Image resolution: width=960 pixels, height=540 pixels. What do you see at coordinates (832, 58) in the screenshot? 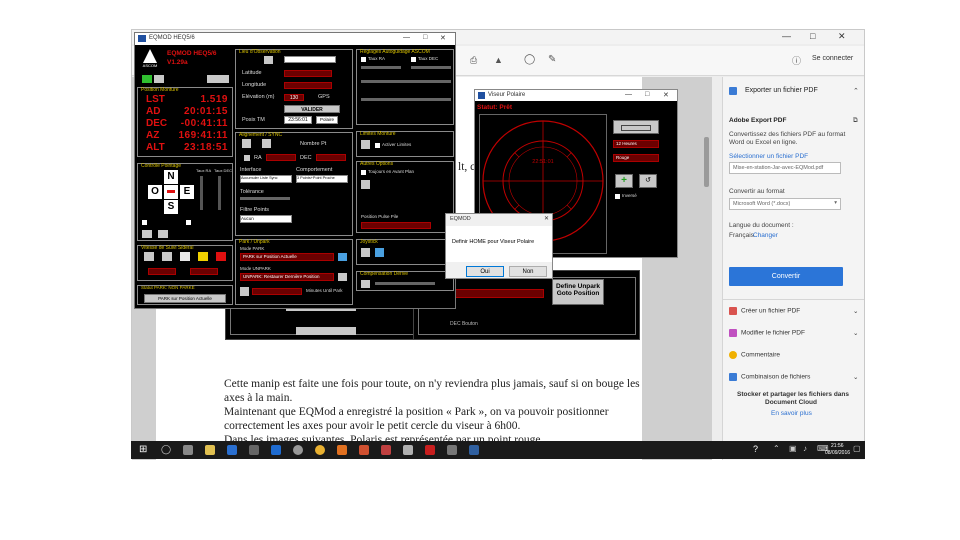
I see `sign-in-link: Se connecter` at bounding box center [832, 58].